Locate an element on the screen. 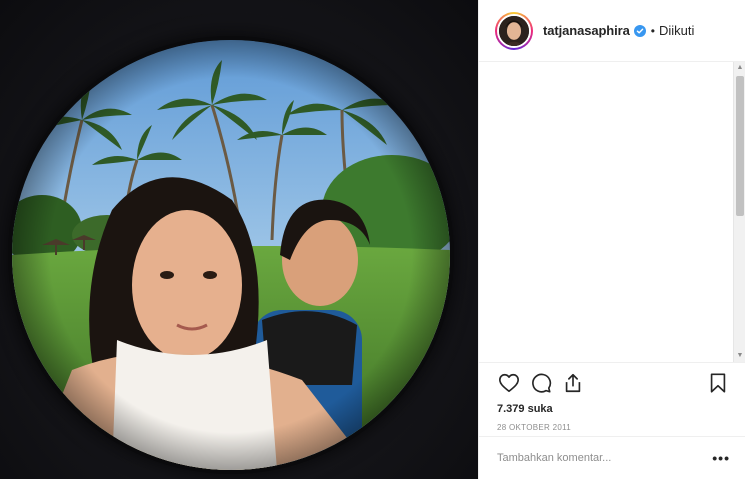 This screenshot has width=745, height=479. comment-input is located at coordinates (605, 458).